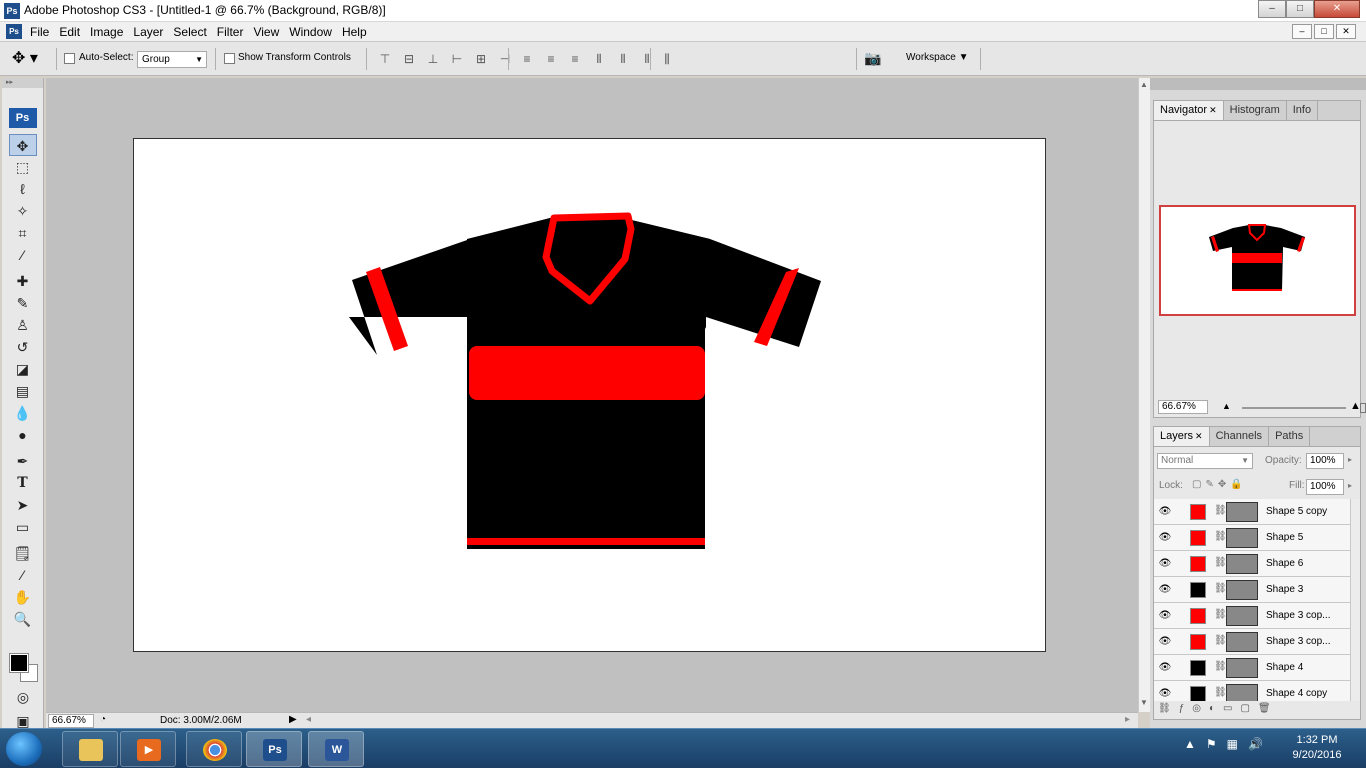  What do you see at coordinates (308, 719) in the screenshot?
I see `hscroll-left-icon: ◂` at bounding box center [308, 719].